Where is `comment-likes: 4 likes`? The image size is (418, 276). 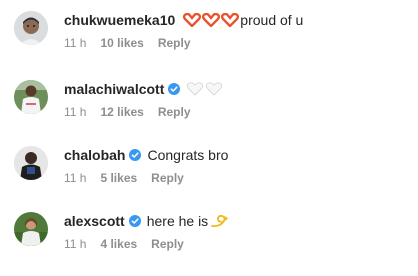
comment-likes: 4 likes is located at coordinates (118, 244).